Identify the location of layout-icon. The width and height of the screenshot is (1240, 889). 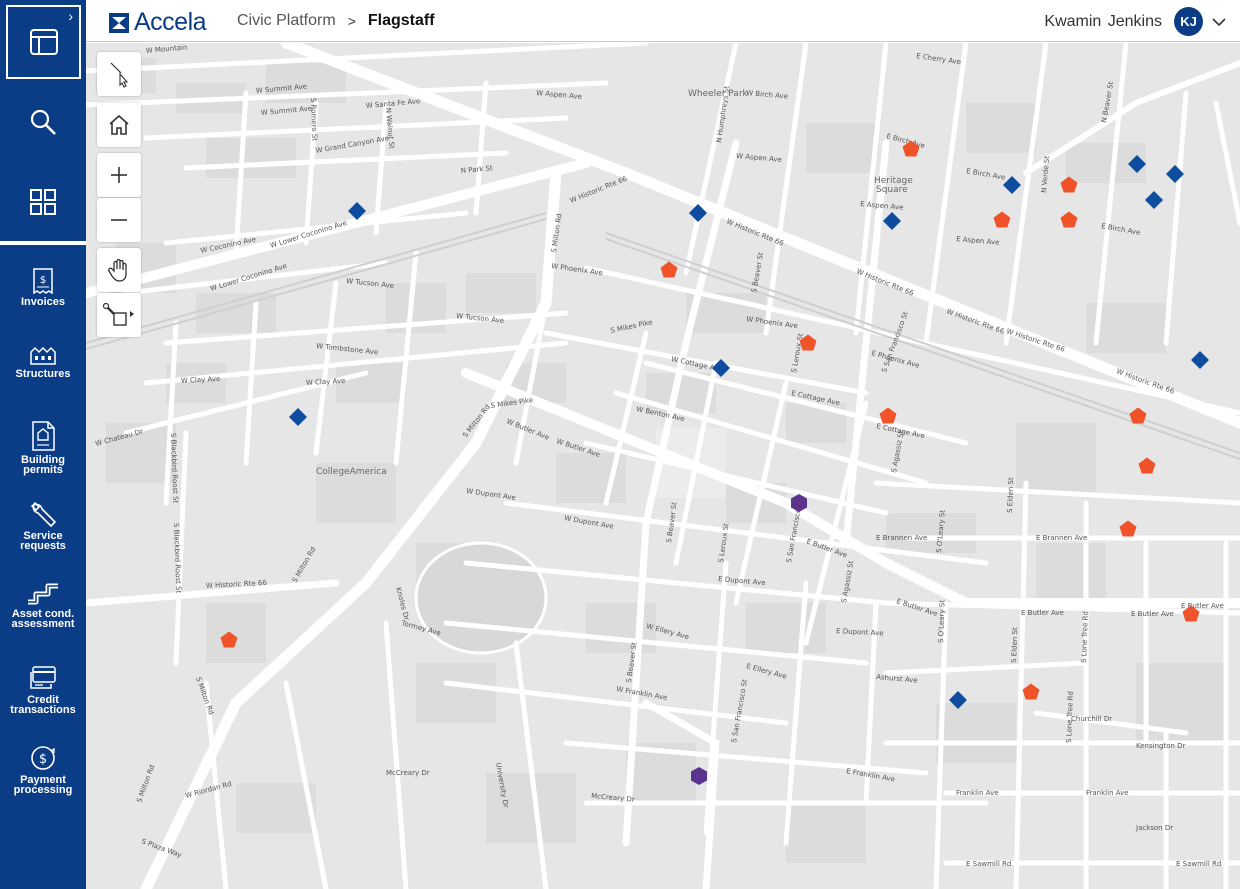
(43, 42).